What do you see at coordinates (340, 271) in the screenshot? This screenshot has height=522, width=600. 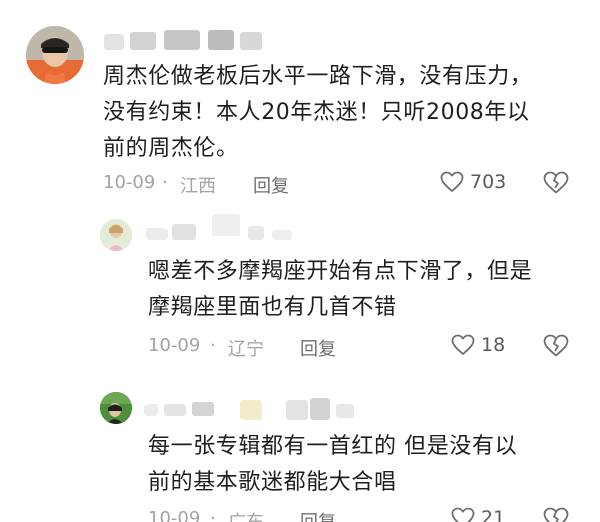 I see `comment-text-line: 嗯差不多摩羯座开始有点下滑了，但是` at bounding box center [340, 271].